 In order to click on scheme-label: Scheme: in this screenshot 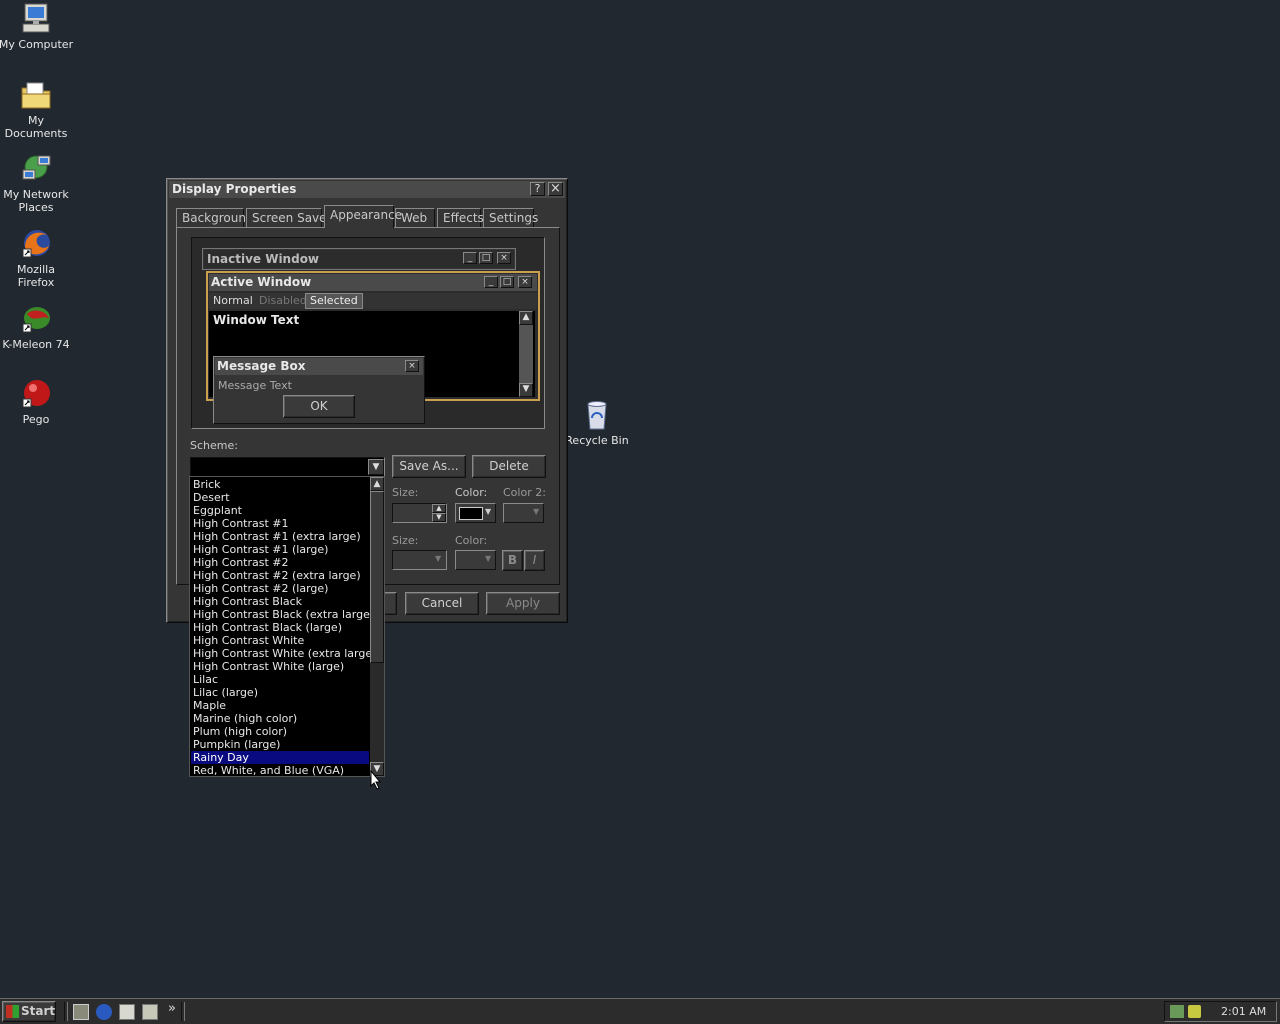, I will do `click(214, 445)`.